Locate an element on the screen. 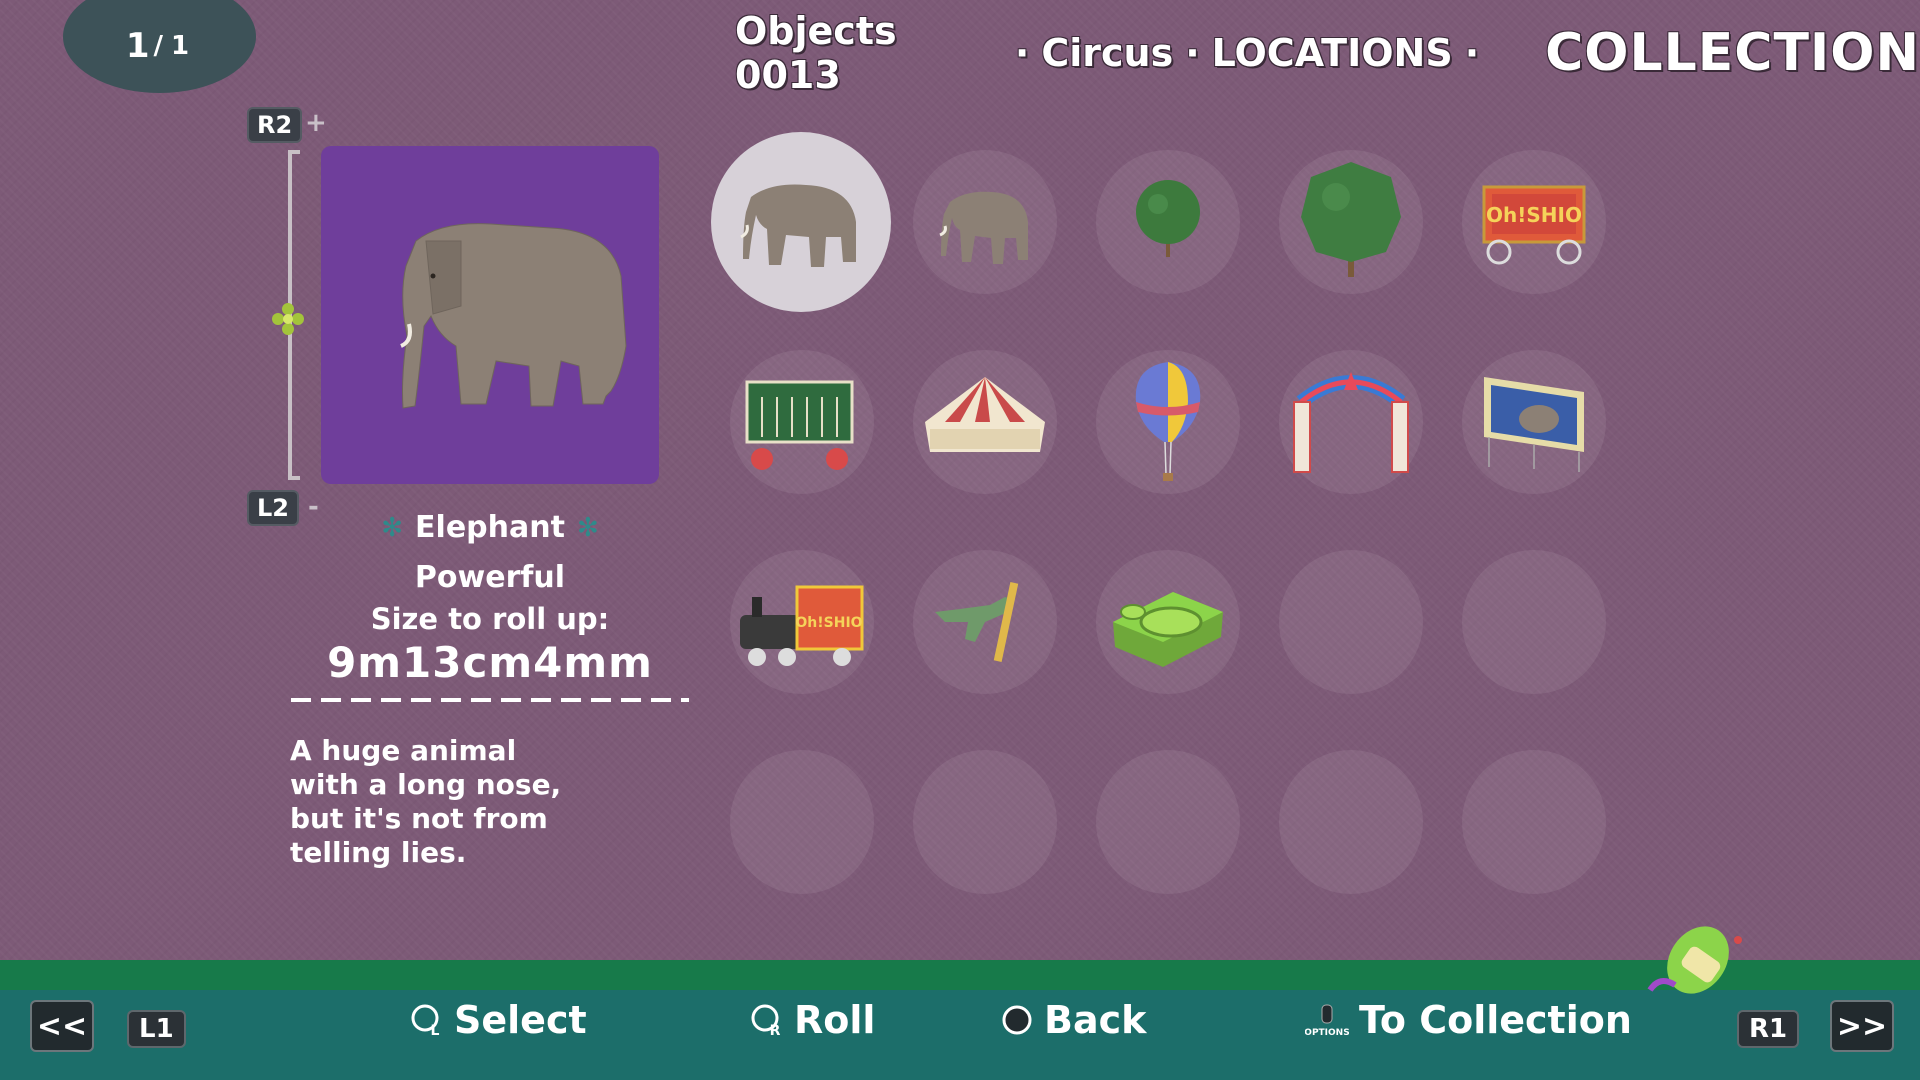  select-label: Select is located at coordinates (520, 1020).